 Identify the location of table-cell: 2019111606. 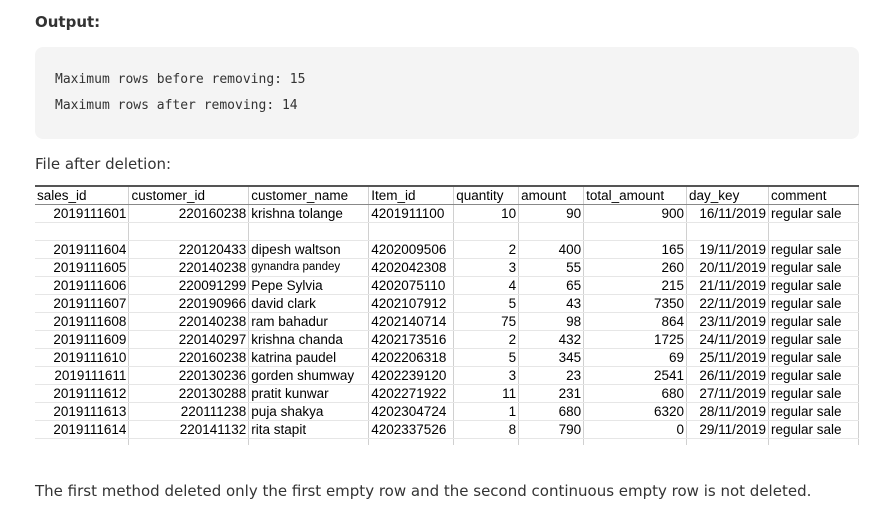
(82, 285).